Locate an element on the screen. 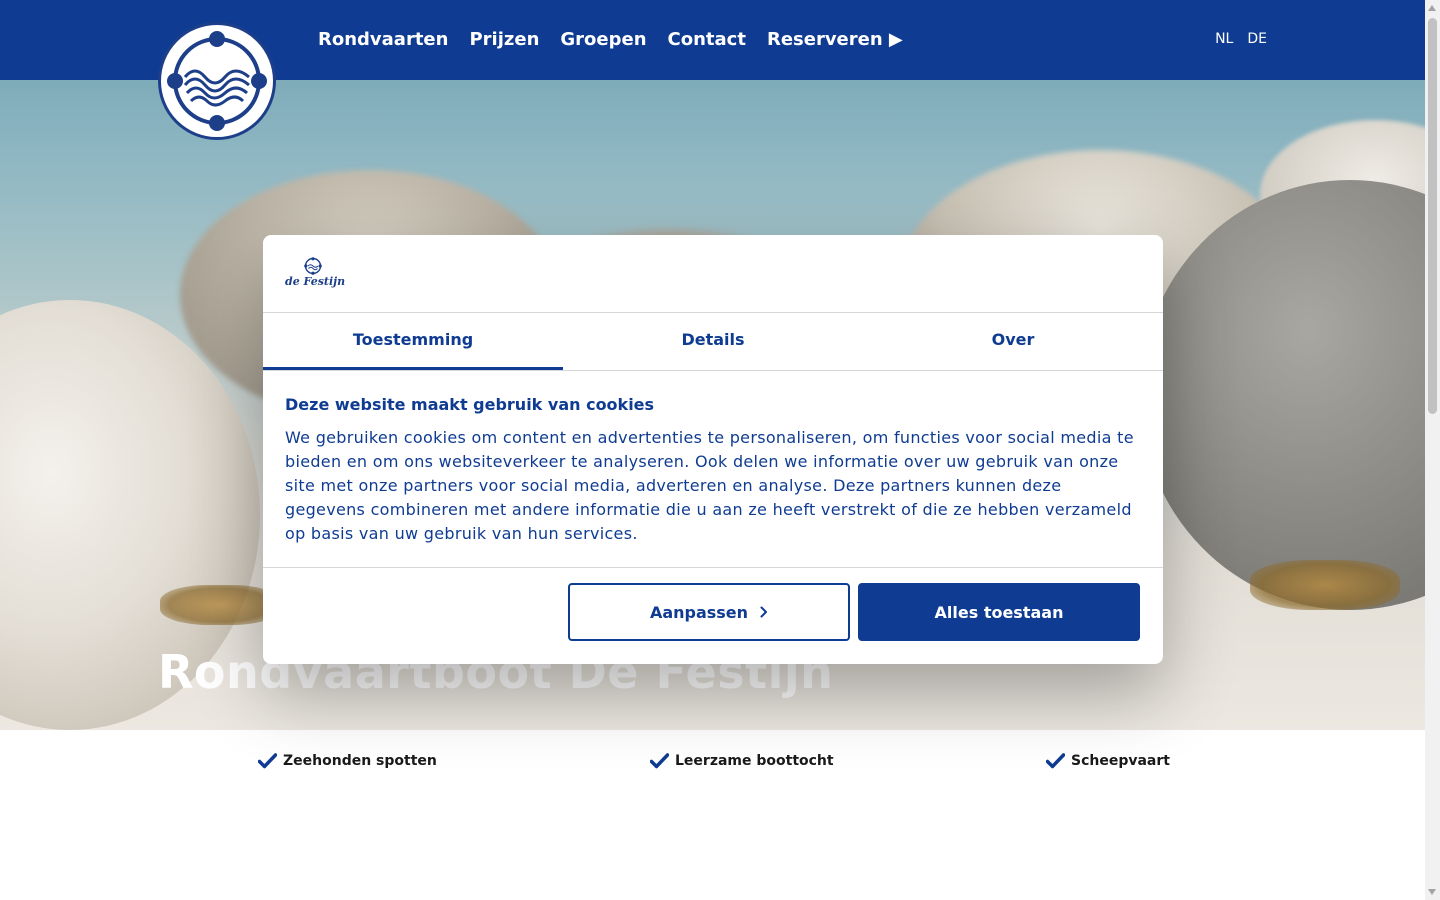 The height and width of the screenshot is (900, 1440). brand-name: de Festijn is located at coordinates (315, 281).